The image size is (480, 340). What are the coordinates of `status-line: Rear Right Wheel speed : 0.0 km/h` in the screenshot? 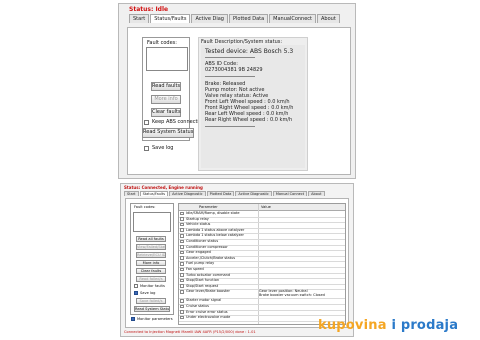 It's located at (249, 120).